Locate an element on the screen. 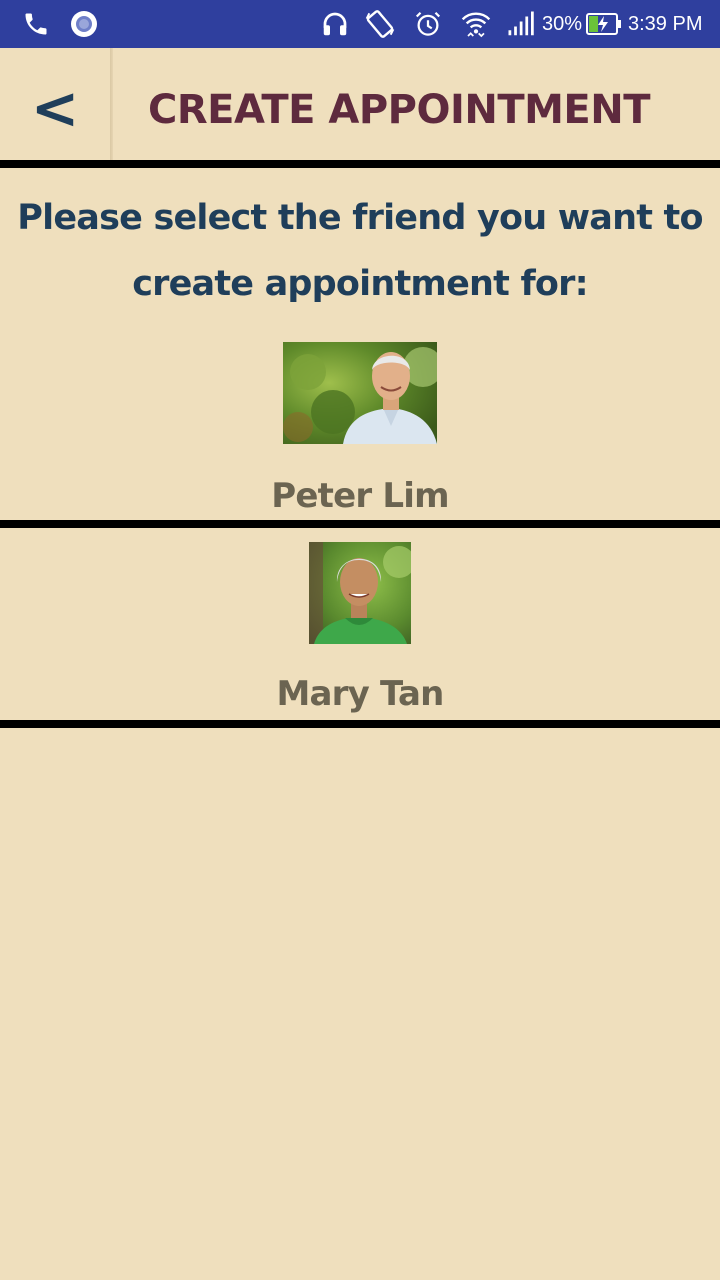 The image size is (720, 1280). friend-item-peter-lim: Peter Lim is located at coordinates (360, 425).